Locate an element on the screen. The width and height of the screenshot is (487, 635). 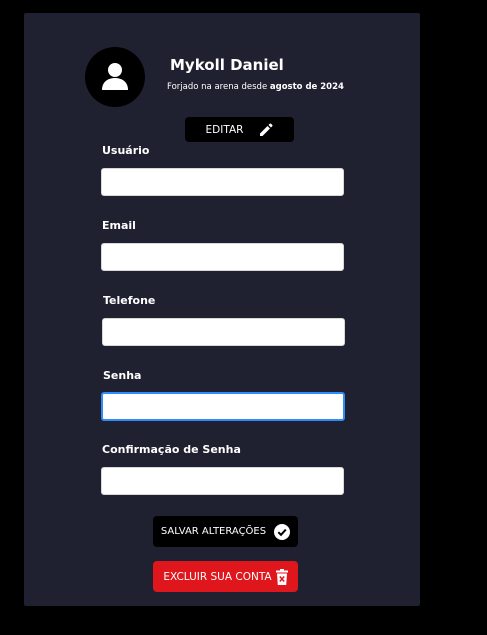
password-input is located at coordinates (223, 406).